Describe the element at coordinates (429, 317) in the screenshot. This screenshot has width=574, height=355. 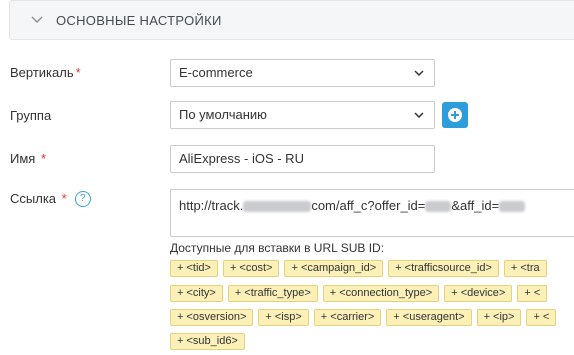
I see `macro-tag: + <useragent>` at that location.